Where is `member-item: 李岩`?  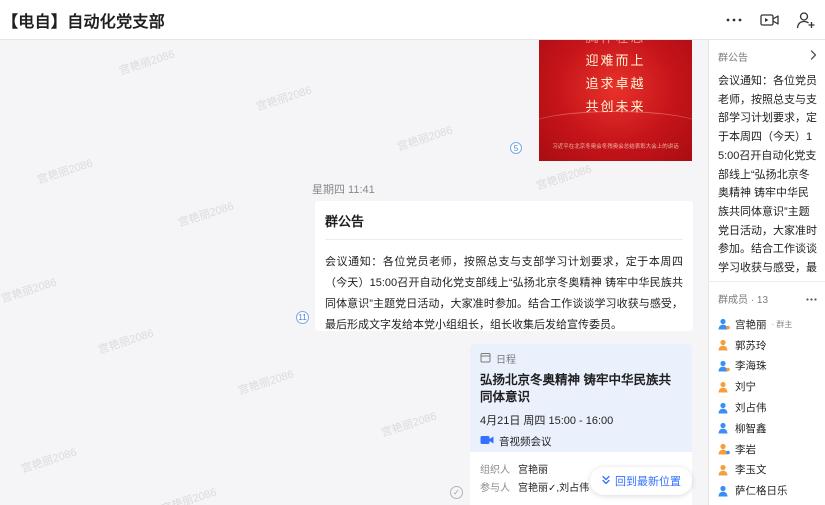 member-item: 李岩 is located at coordinates (767, 449).